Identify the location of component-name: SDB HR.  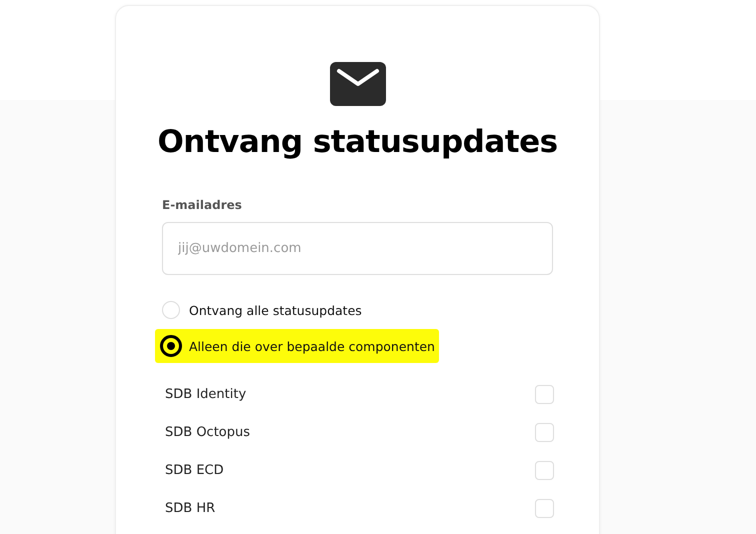
(190, 508).